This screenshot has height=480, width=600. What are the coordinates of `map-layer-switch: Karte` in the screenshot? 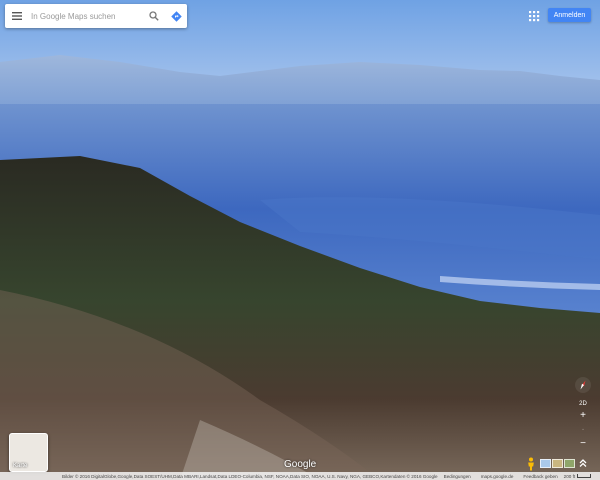 It's located at (28, 452).